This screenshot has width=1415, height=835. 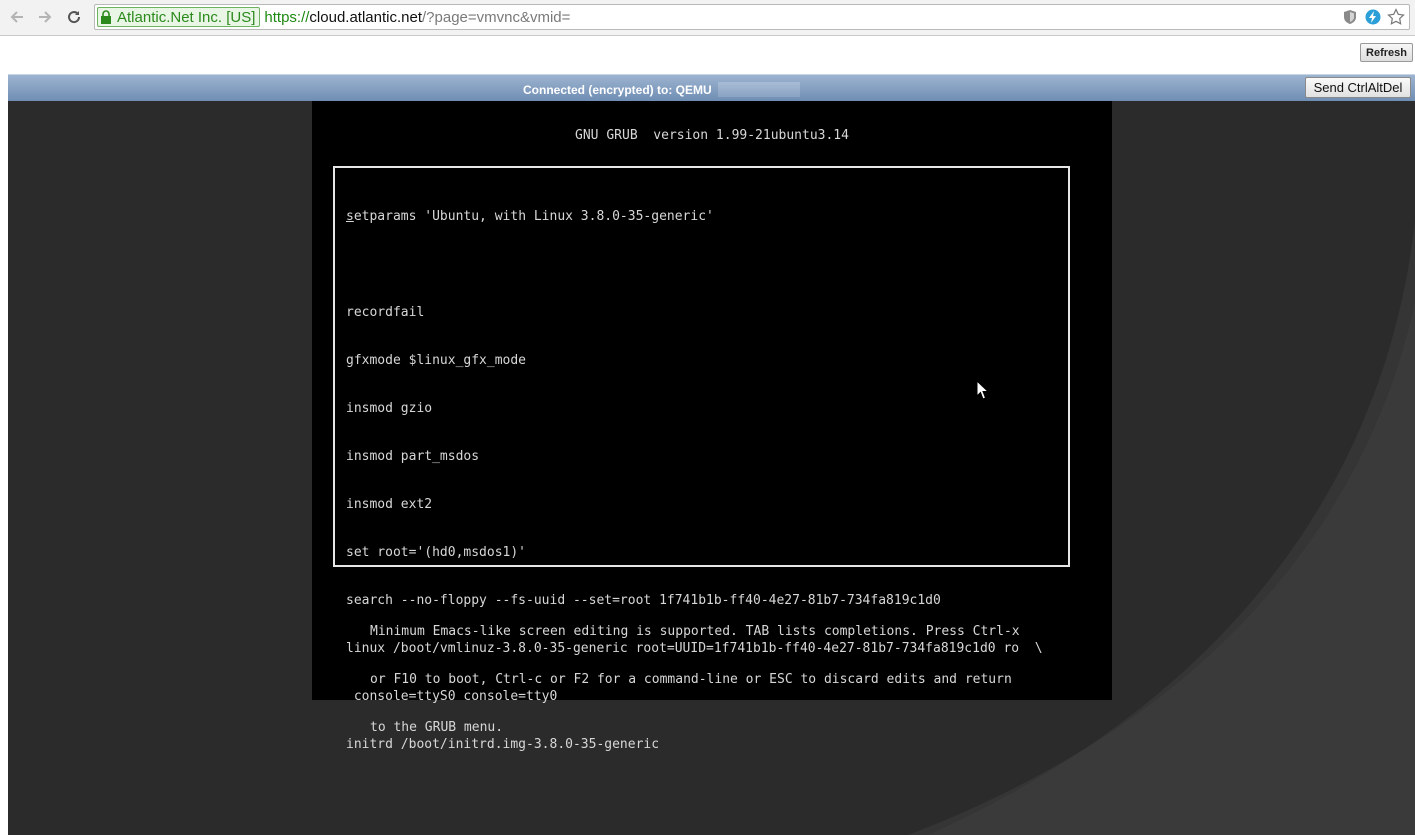 I want to click on redacted-host, so click(x=759, y=89).